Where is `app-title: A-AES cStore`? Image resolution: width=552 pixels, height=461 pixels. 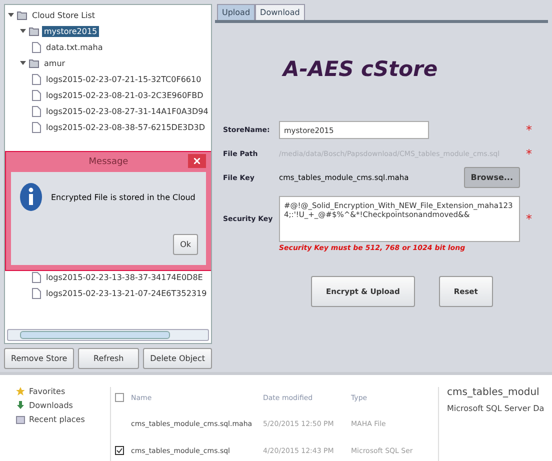 app-title: A-AES cStore is located at coordinates (361, 69).